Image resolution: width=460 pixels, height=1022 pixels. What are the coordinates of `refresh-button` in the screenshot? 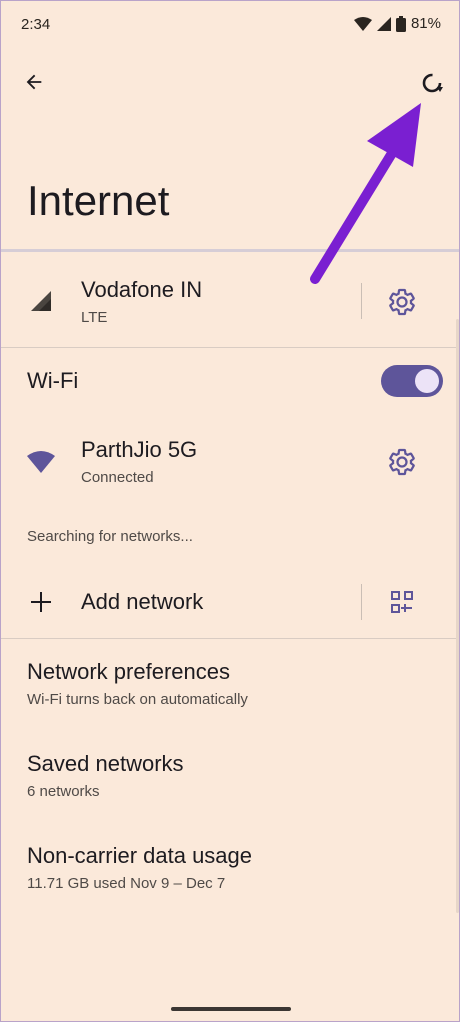 It's located at (433, 83).